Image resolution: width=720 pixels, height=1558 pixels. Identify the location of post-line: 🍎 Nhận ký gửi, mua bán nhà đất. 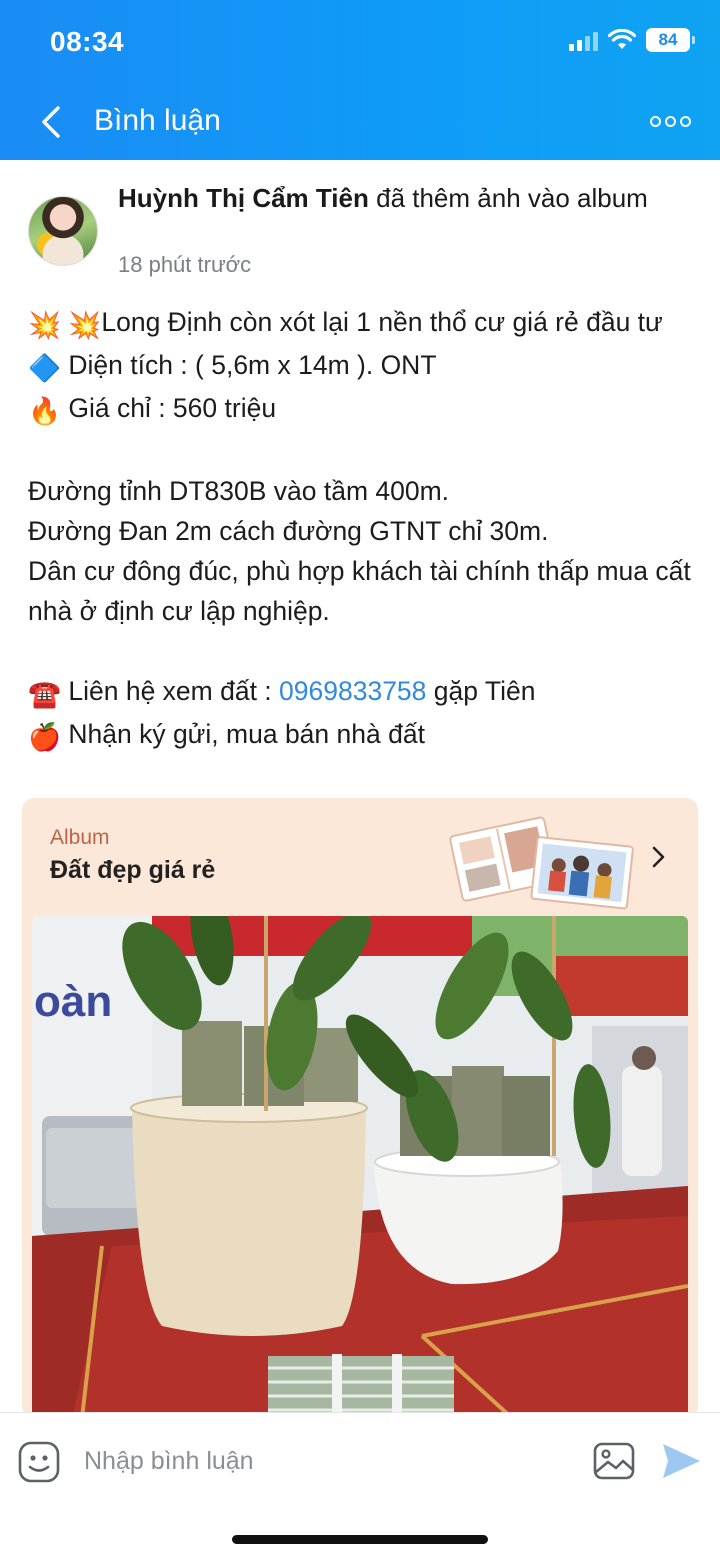
(363, 735).